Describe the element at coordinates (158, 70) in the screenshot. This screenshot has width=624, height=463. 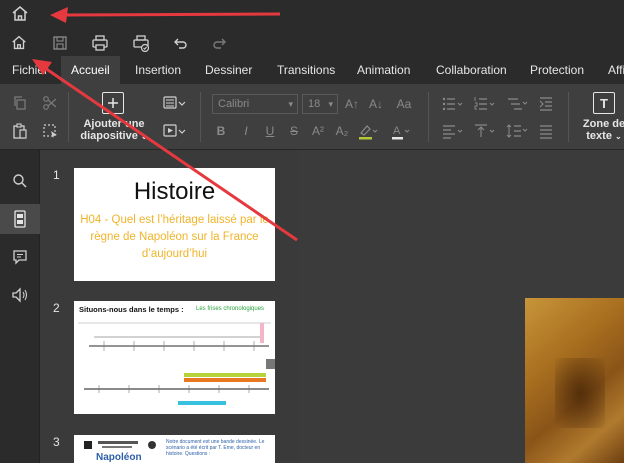
I see `tab-insertion: Insertion` at that location.